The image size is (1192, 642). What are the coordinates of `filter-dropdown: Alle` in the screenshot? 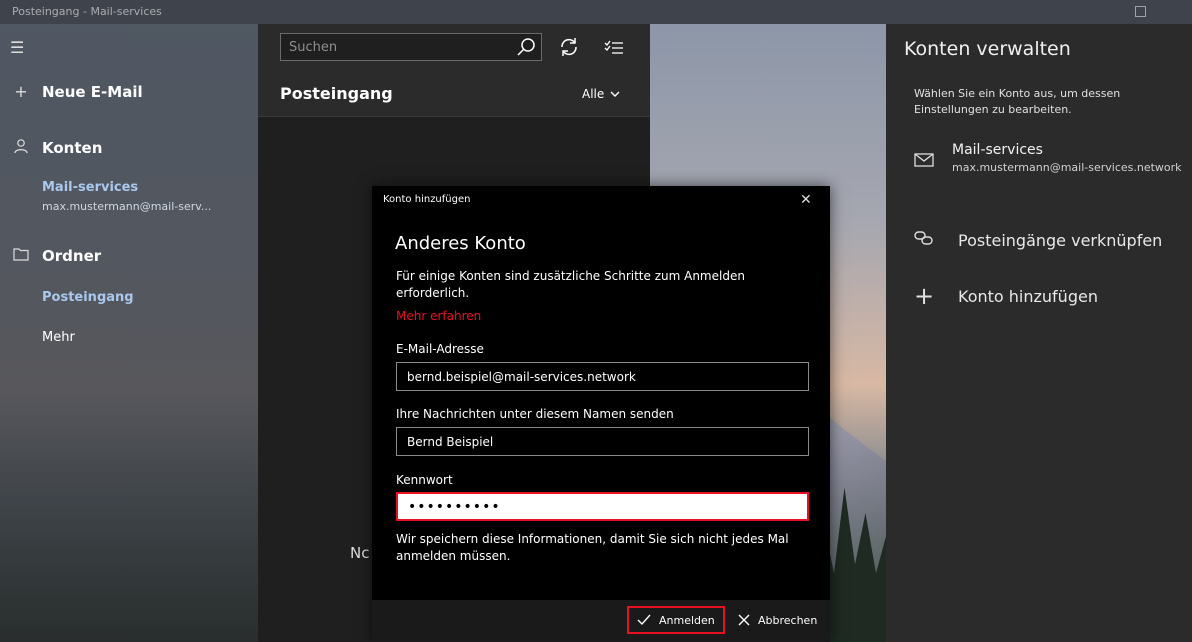 It's located at (601, 94).